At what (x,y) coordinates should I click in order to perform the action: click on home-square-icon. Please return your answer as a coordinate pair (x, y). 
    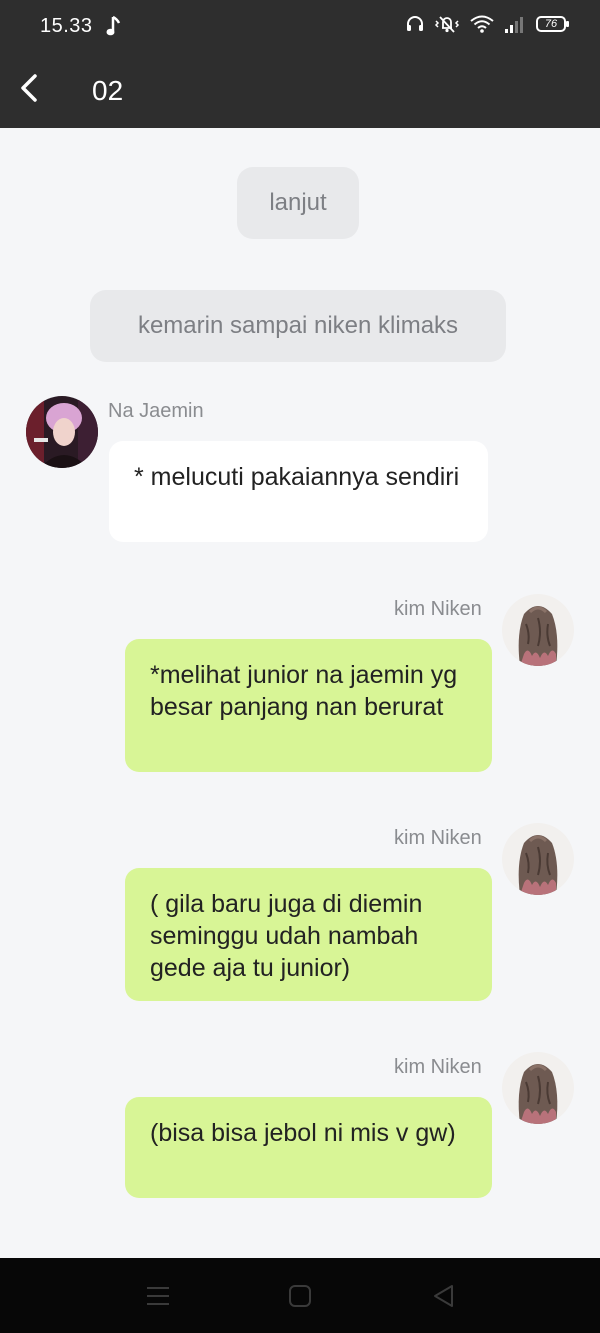
    Looking at the image, I should click on (300, 1296).